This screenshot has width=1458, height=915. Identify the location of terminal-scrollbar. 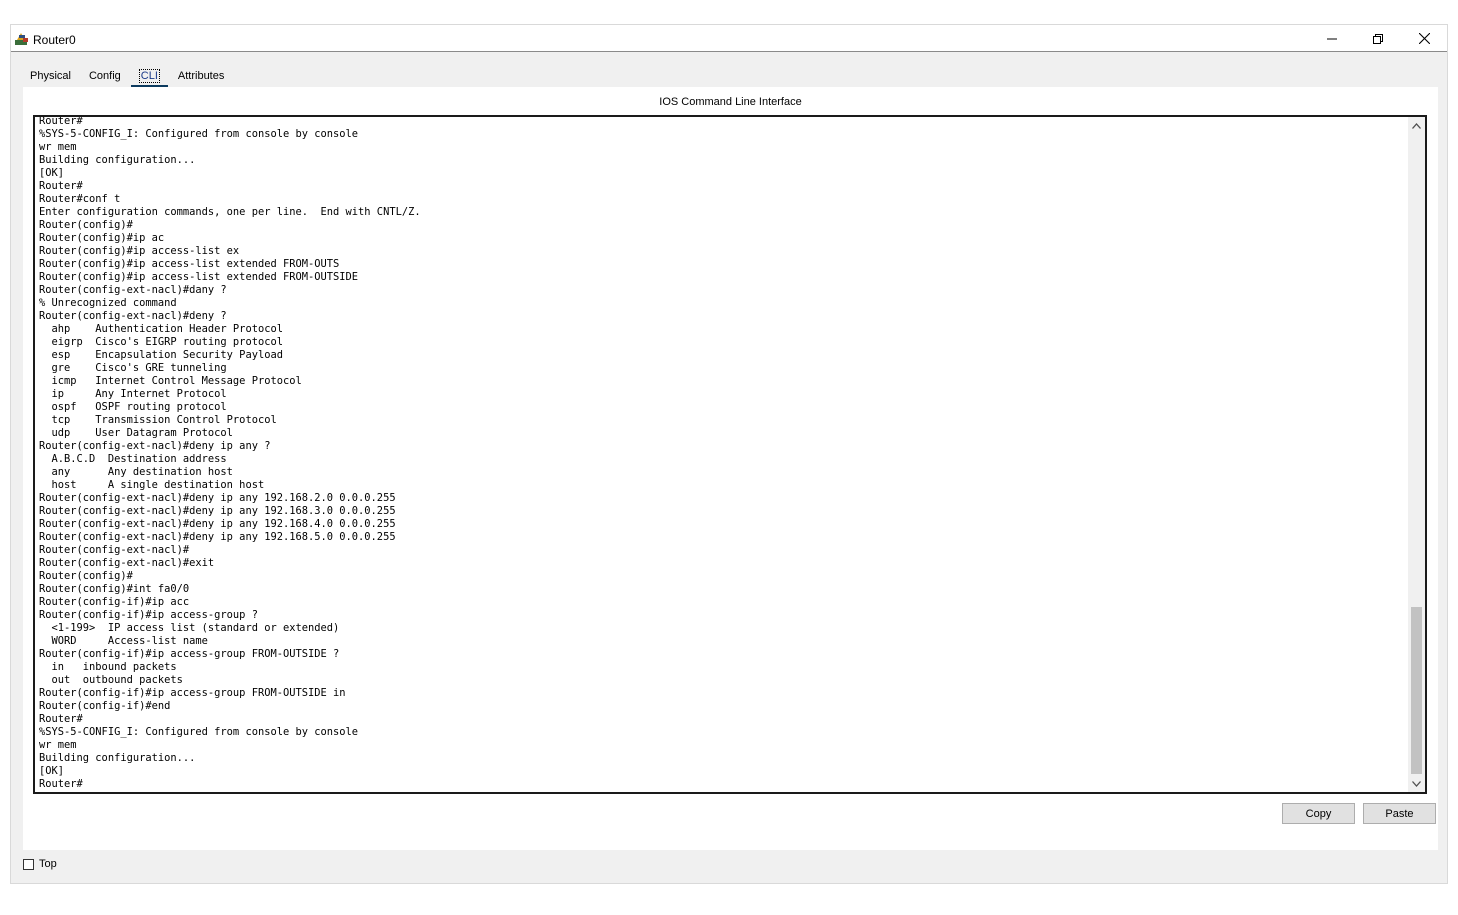
(1416, 454).